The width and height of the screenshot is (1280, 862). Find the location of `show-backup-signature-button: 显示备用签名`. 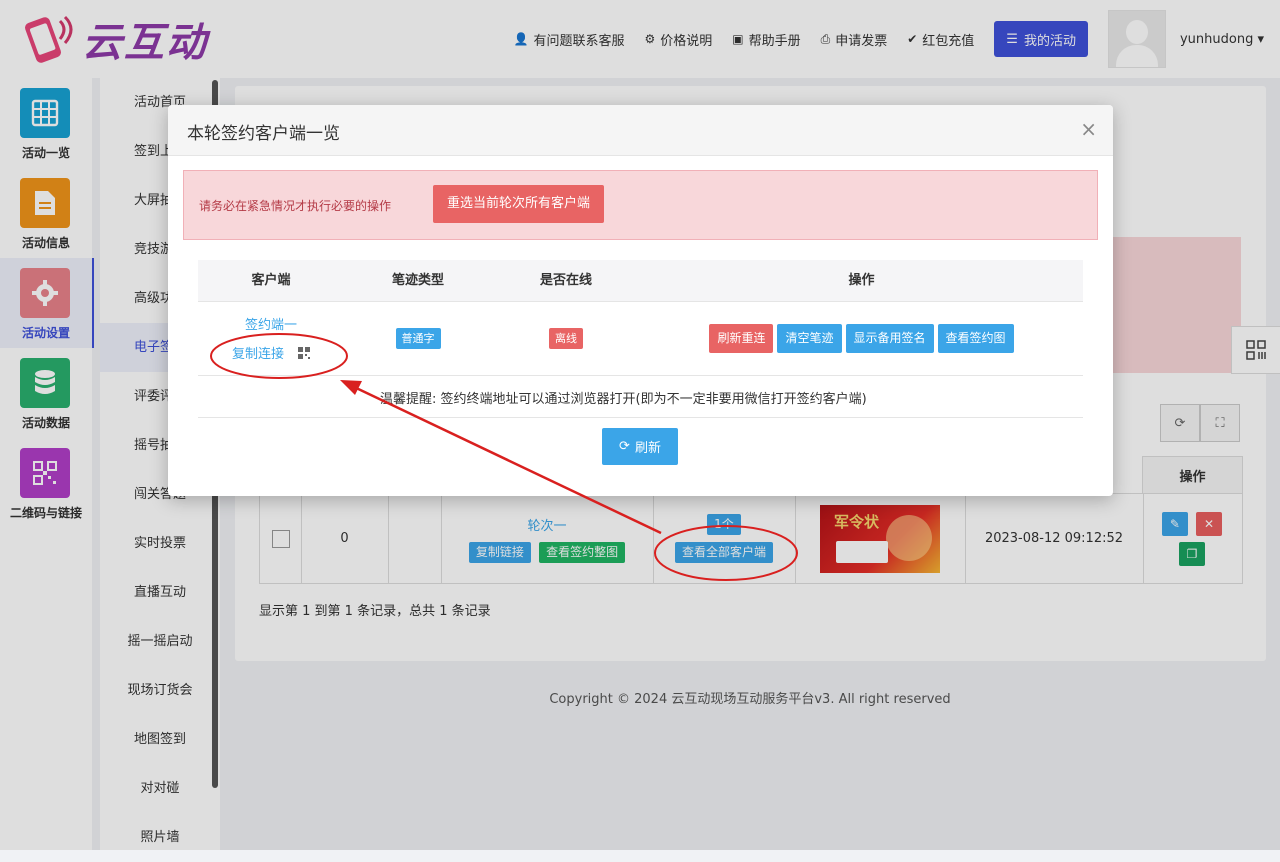

show-backup-signature-button: 显示备用签名 is located at coordinates (889, 338).